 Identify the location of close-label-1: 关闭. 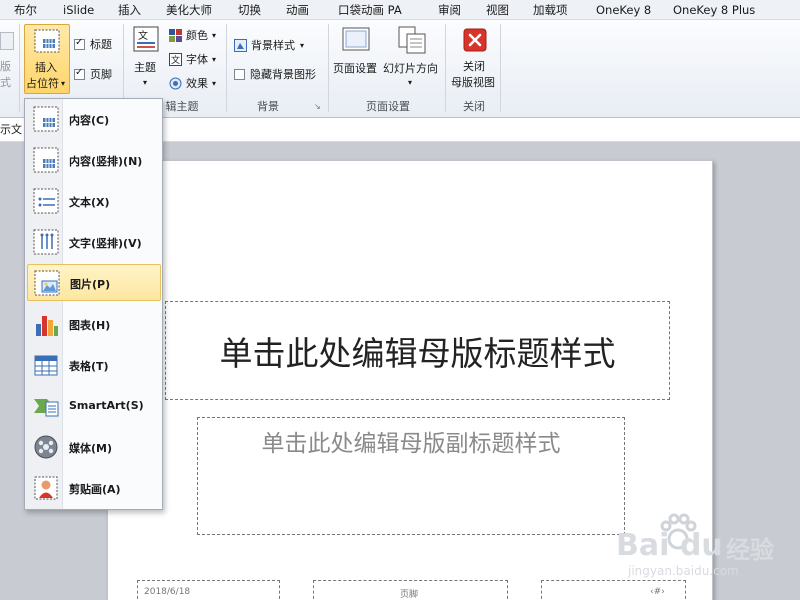
(474, 66).